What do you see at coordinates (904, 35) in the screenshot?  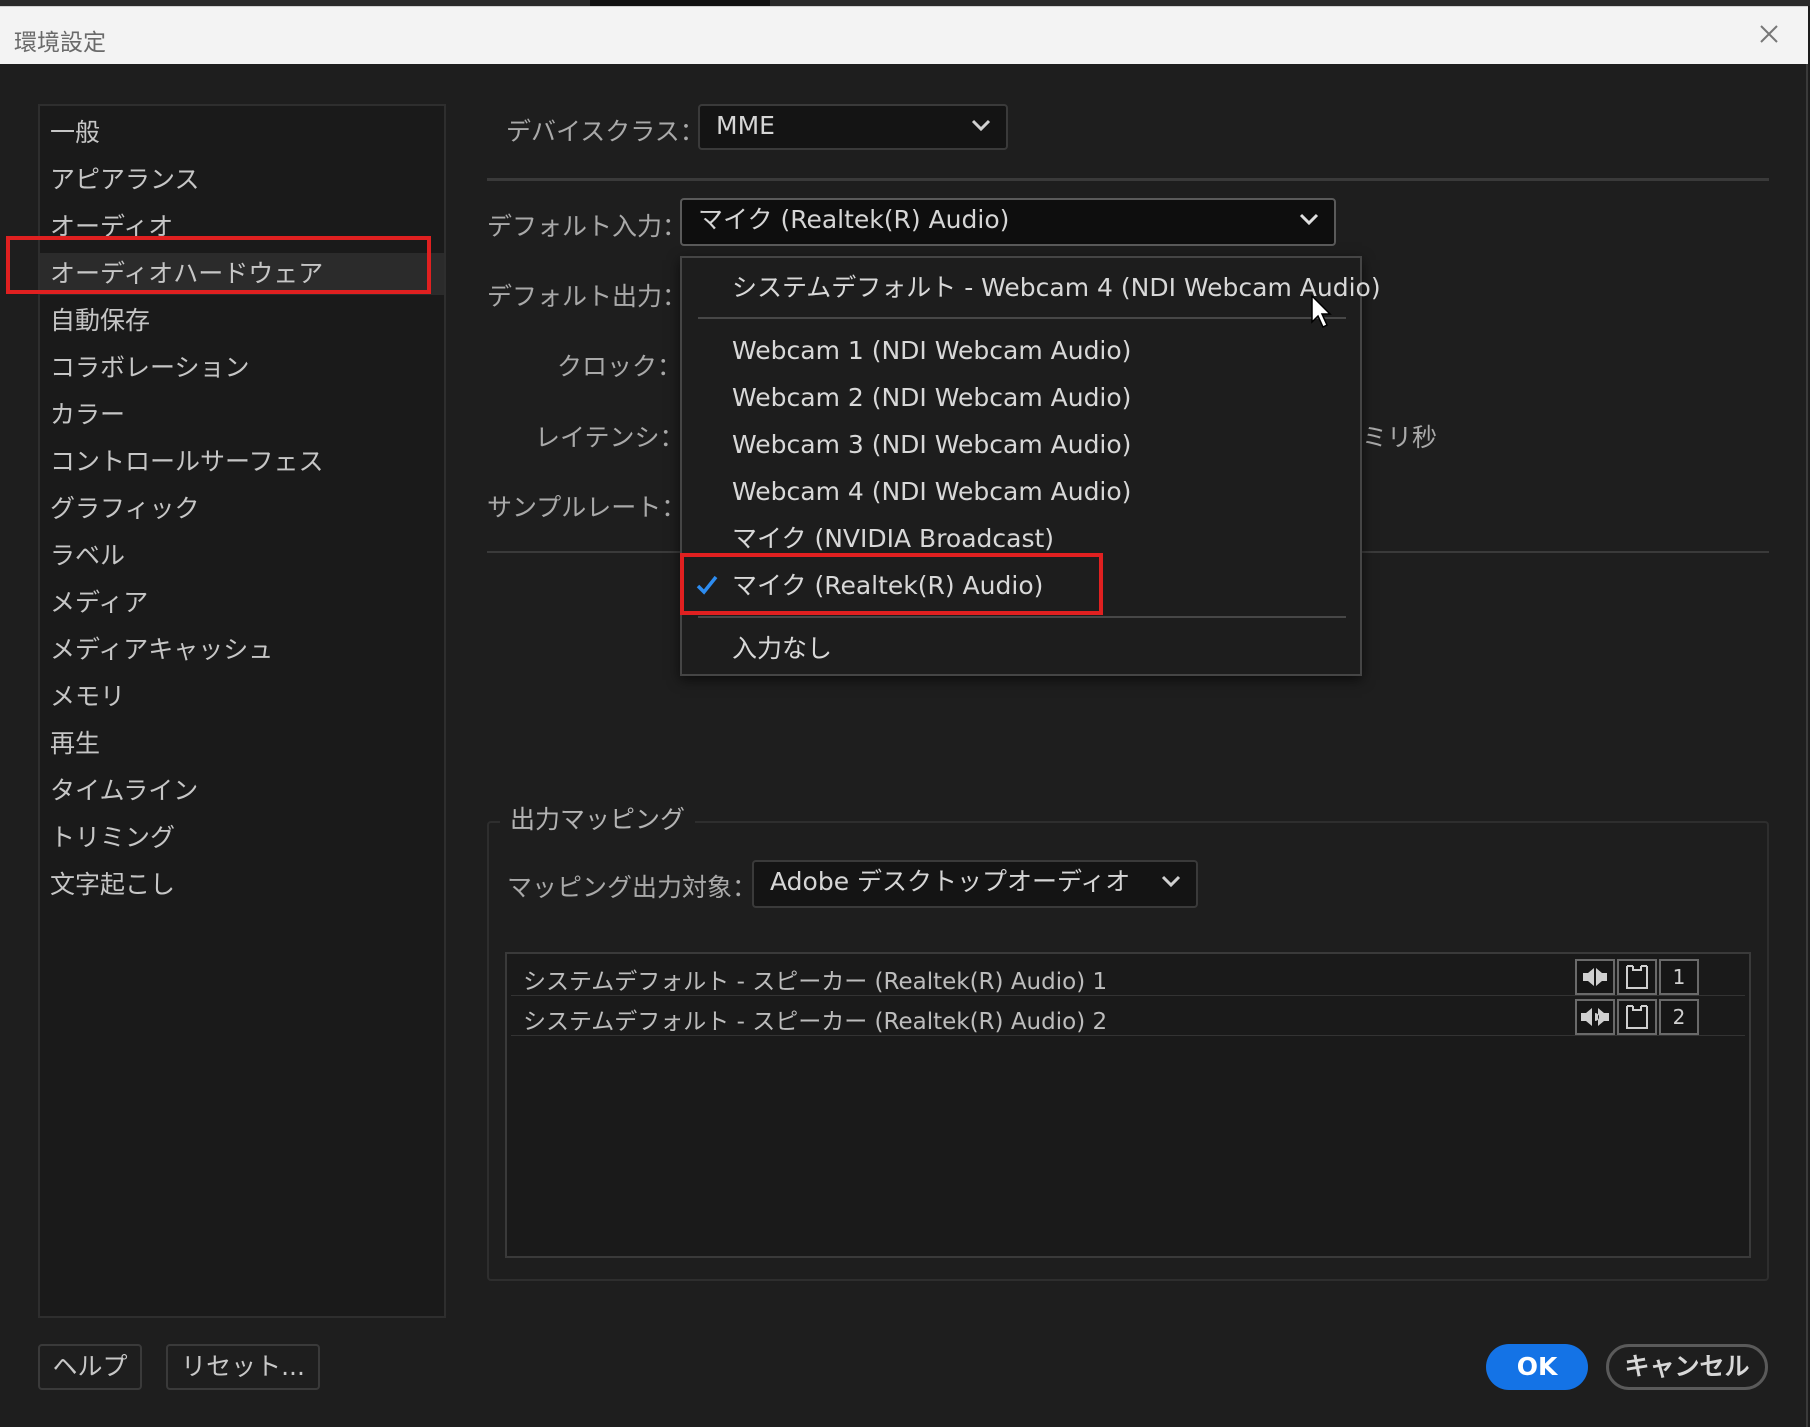 I see `title-bar: 環境設定` at bounding box center [904, 35].